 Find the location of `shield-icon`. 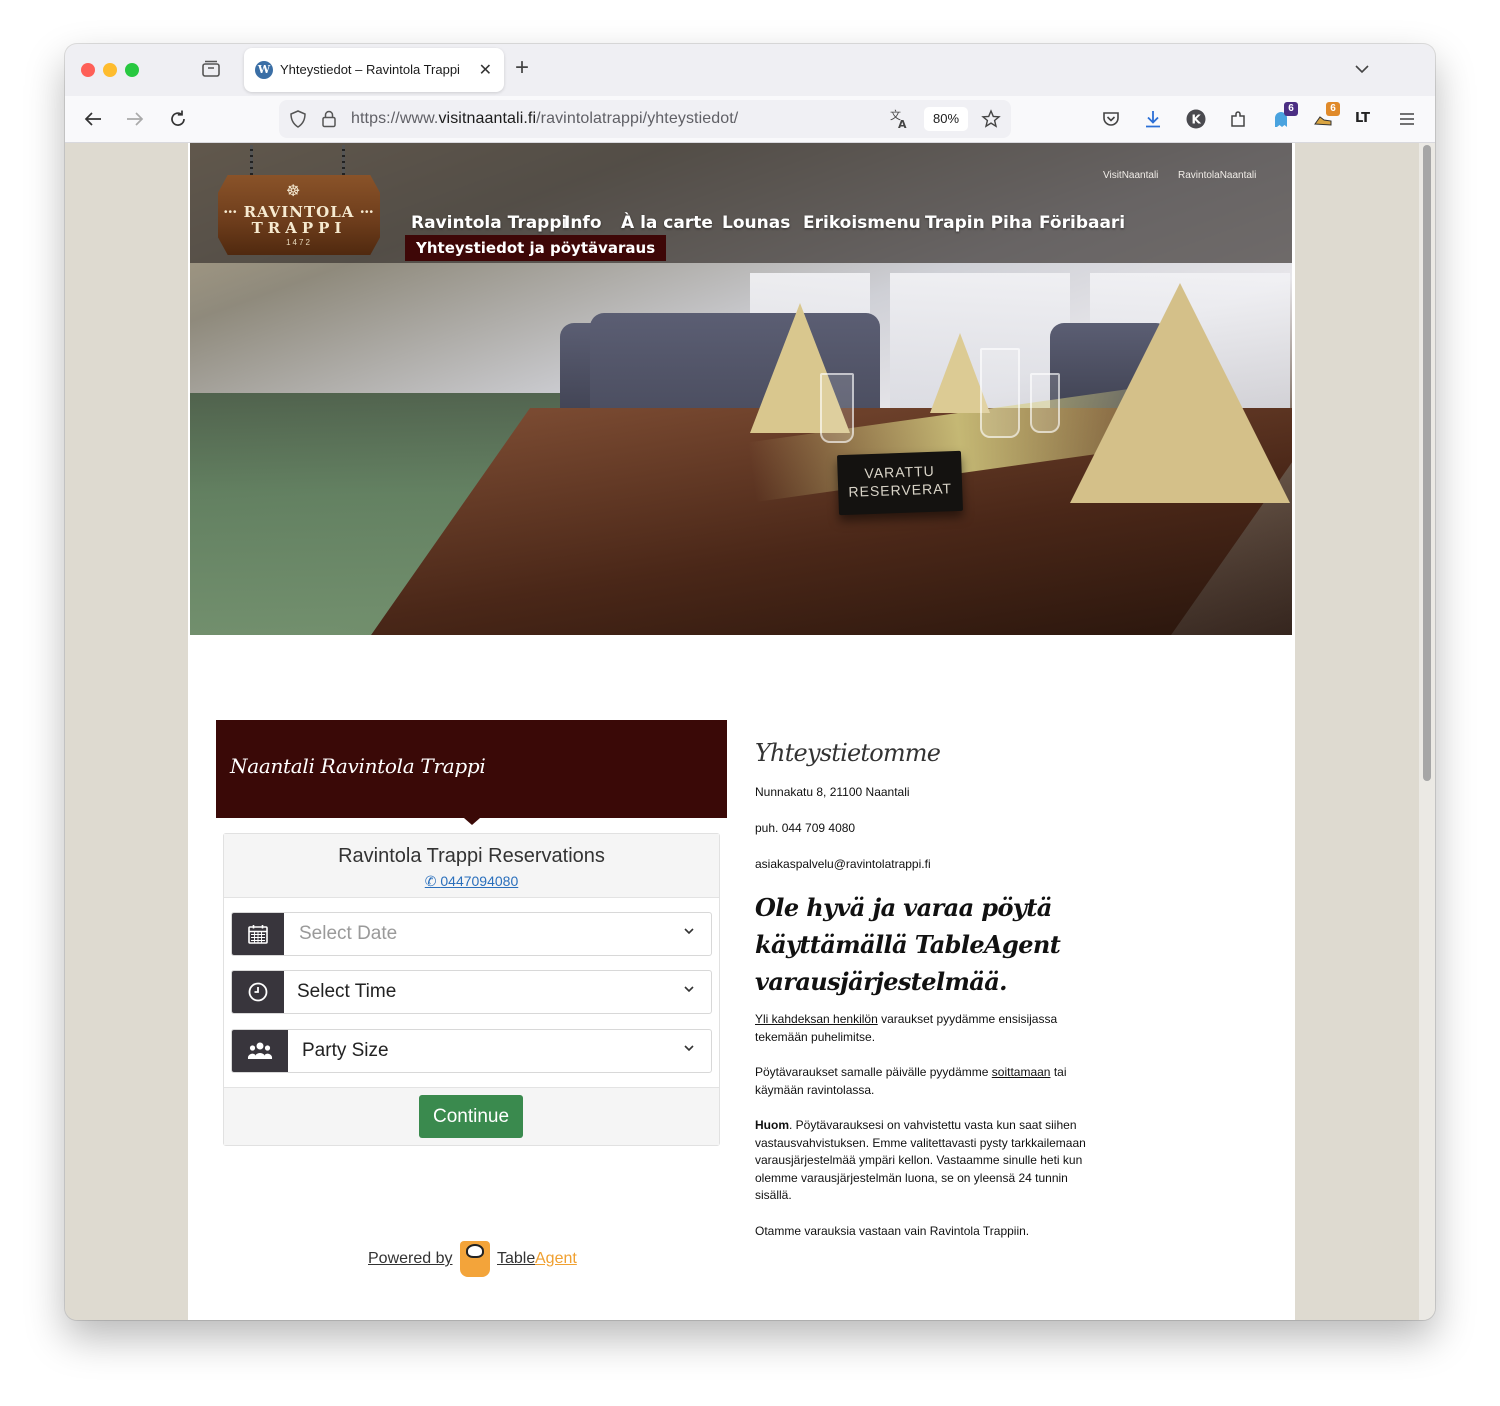

shield-icon is located at coordinates (298, 121).